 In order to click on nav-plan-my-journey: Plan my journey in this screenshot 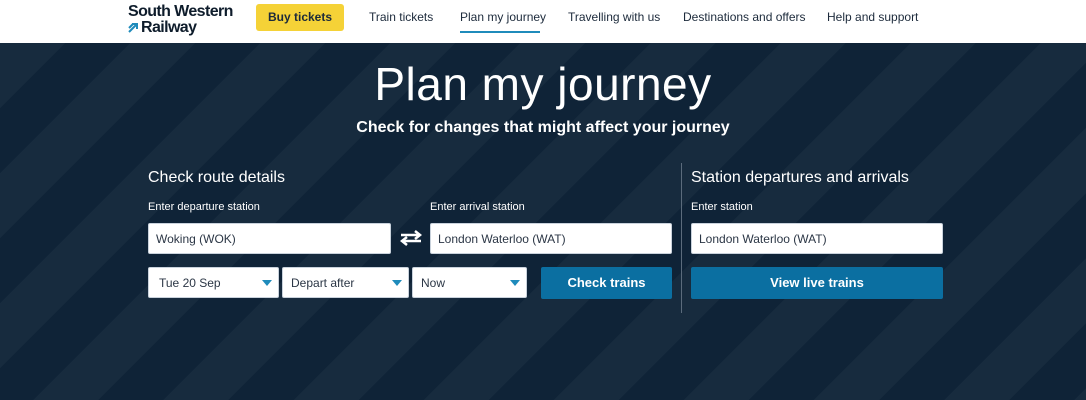, I will do `click(503, 17)`.